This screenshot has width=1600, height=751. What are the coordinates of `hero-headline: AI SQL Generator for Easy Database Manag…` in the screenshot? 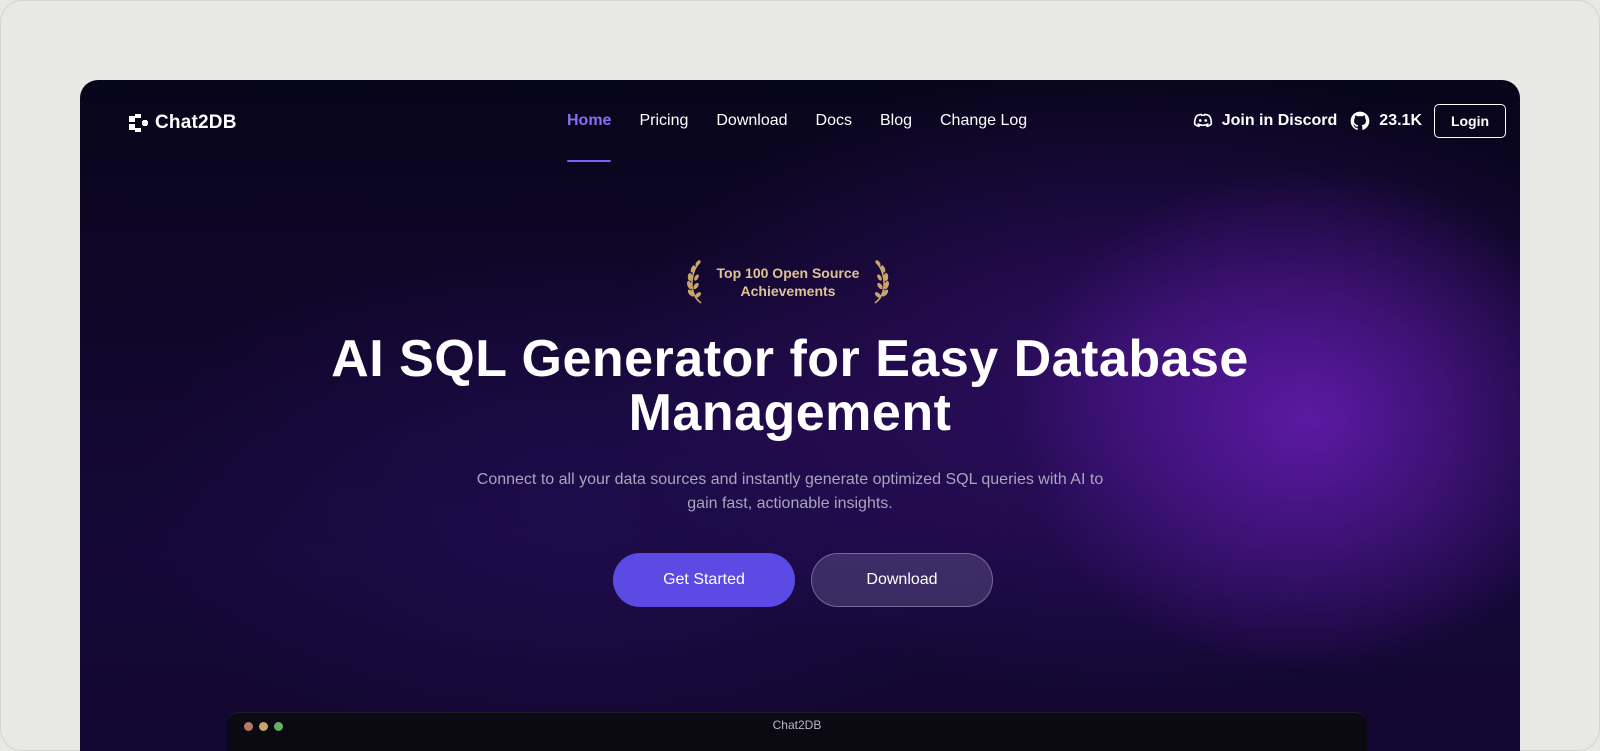 It's located at (790, 386).